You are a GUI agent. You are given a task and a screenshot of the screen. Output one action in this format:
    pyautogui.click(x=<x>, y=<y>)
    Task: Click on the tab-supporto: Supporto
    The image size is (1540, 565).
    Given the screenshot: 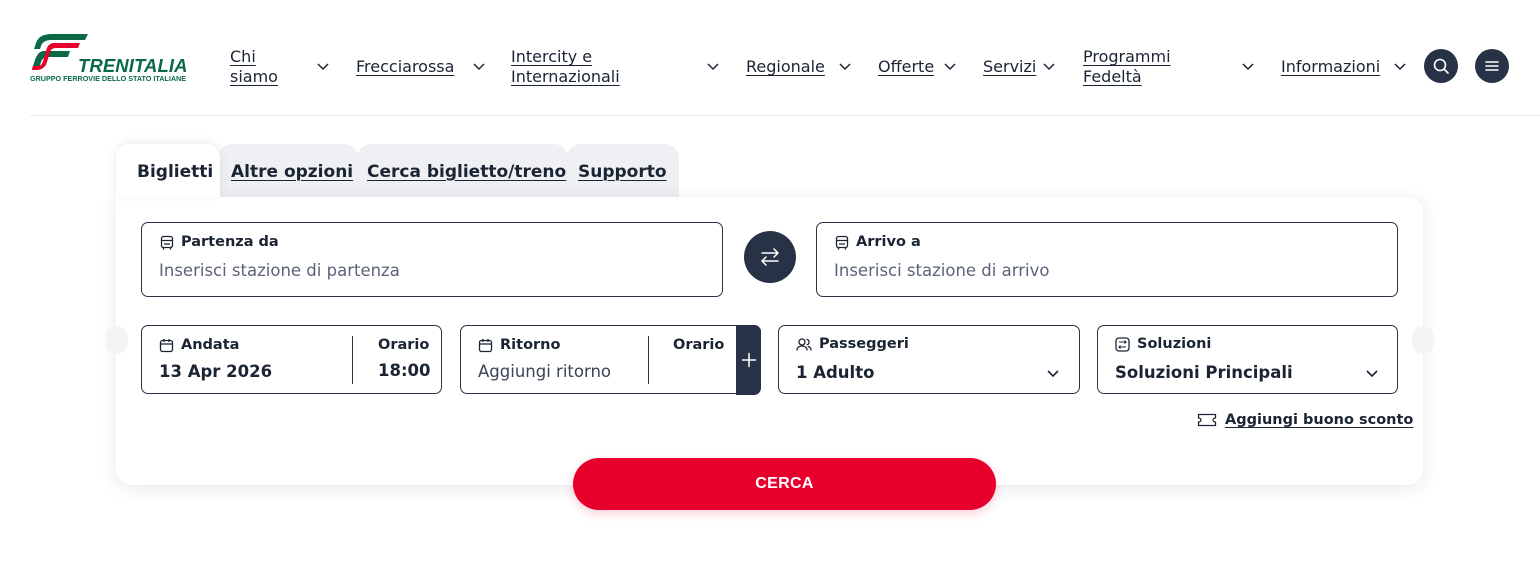 What is the action you would take?
    pyautogui.click(x=623, y=170)
    